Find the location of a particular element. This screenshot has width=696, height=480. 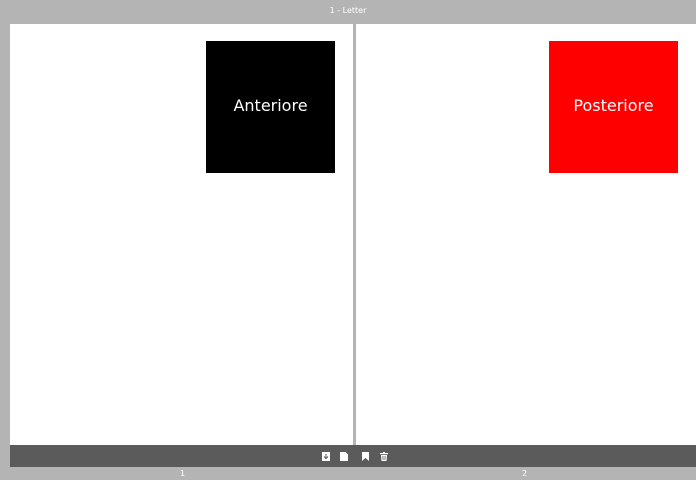

download-icon is located at coordinates (326, 456).